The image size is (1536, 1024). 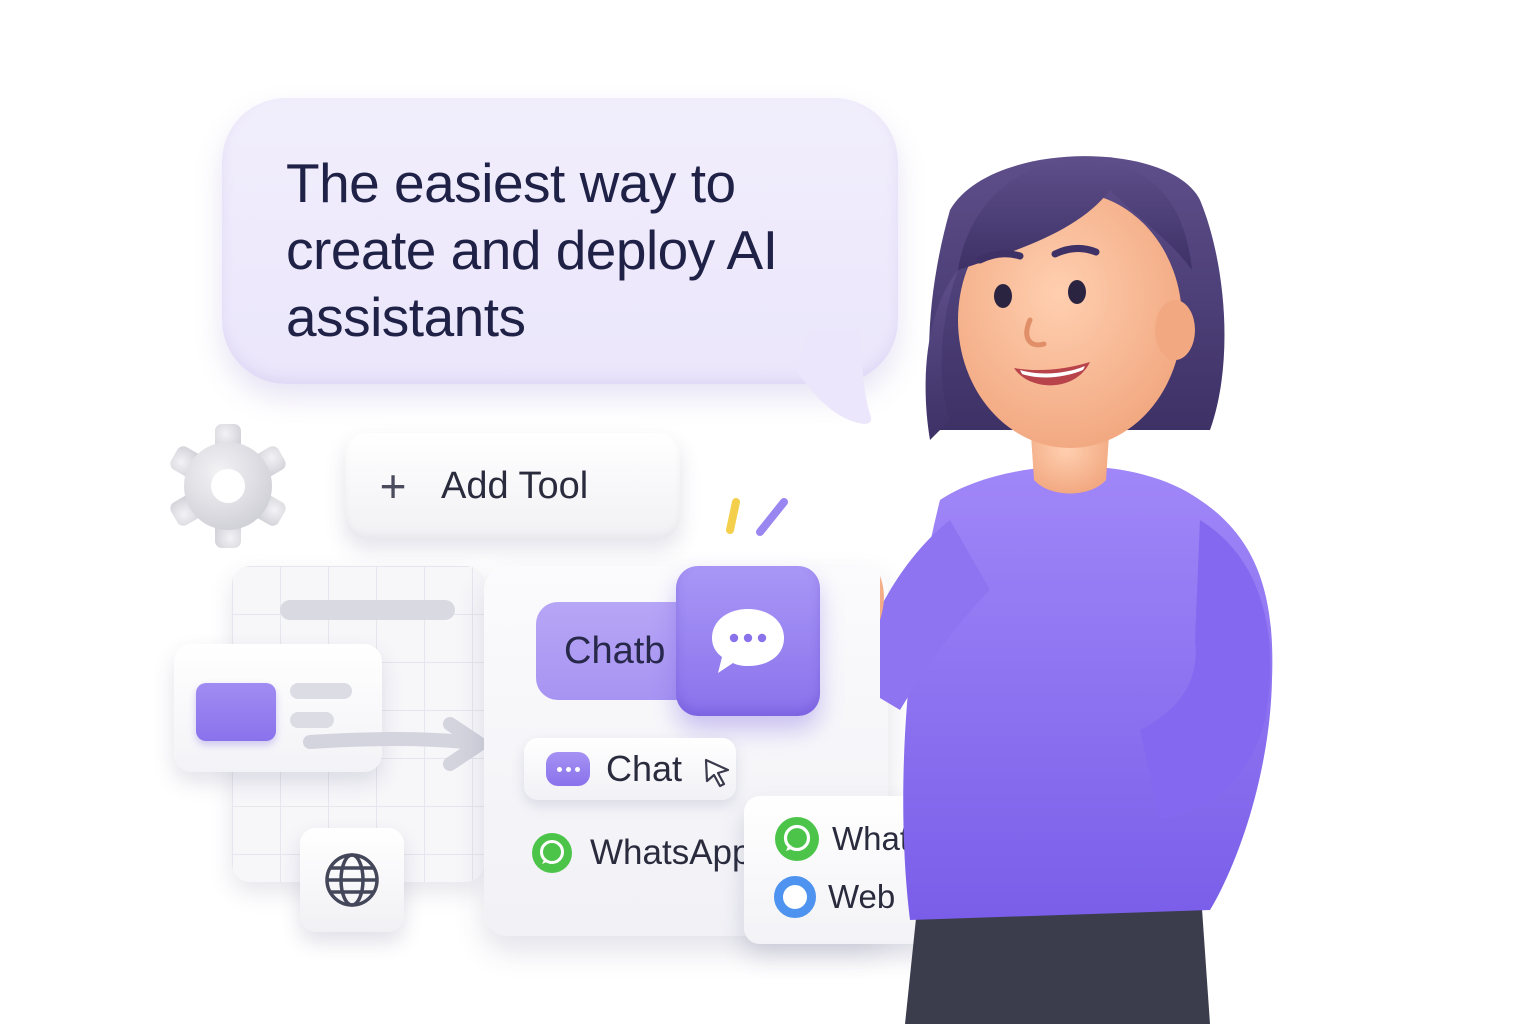 I want to click on chat-label: Chat, so click(x=644, y=768).